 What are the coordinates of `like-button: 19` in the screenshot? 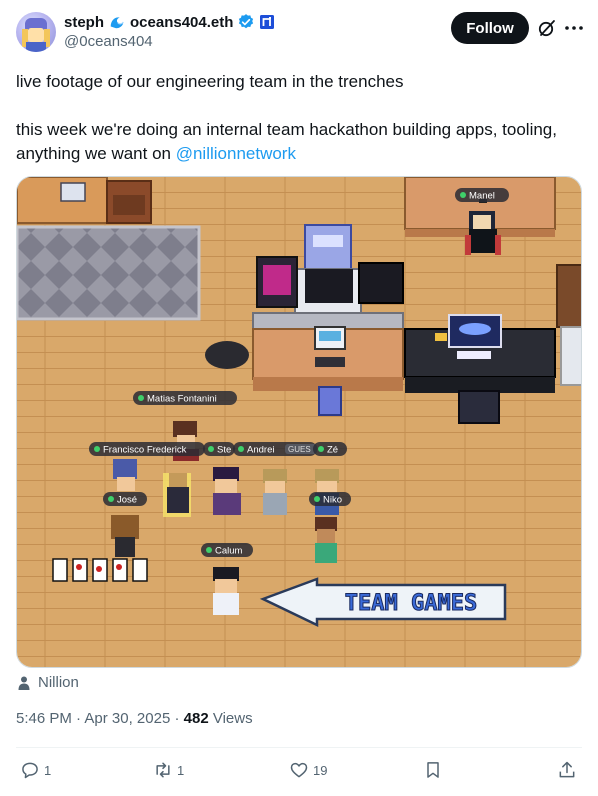 It's located at (308, 770).